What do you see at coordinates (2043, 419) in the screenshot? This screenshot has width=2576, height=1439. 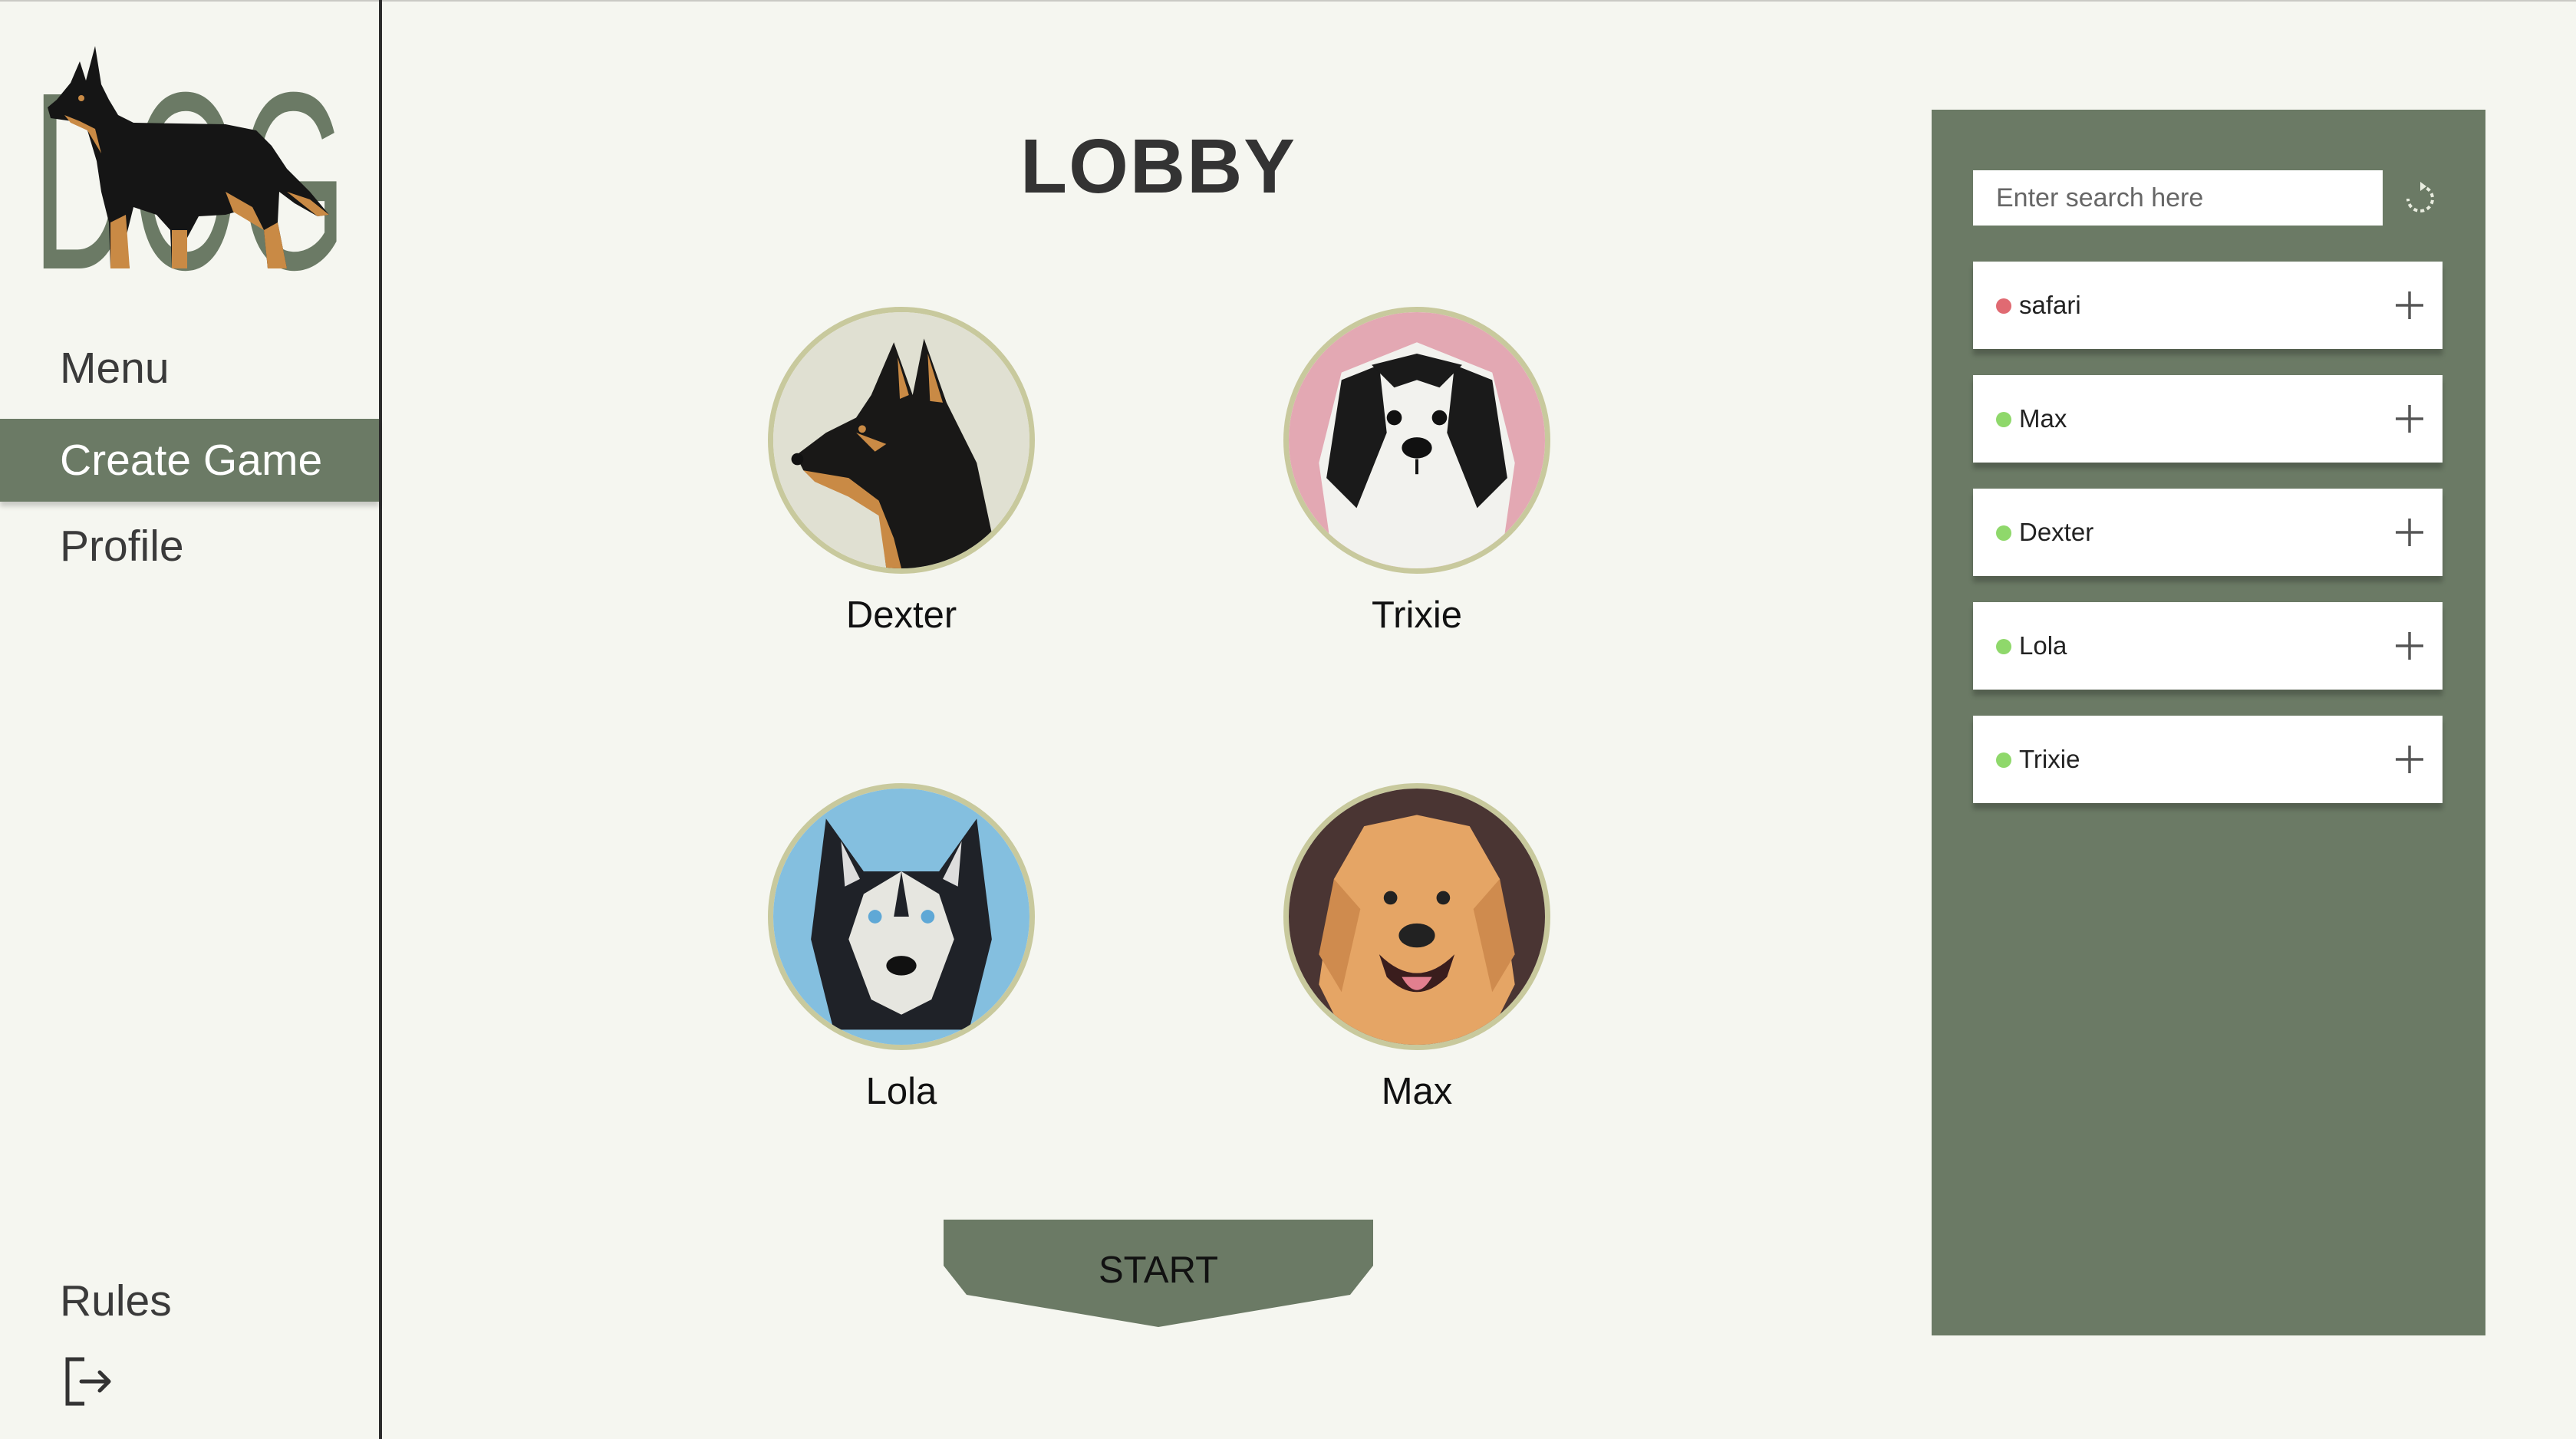 I see `user-name: Max` at bounding box center [2043, 419].